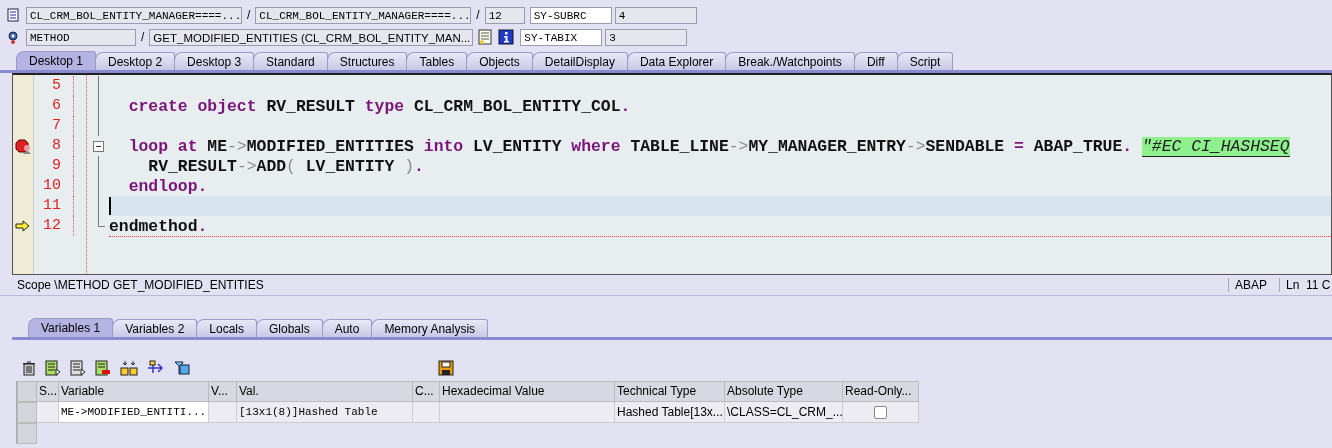 The image size is (1332, 448). What do you see at coordinates (134, 391) in the screenshot?
I see `column-header: Variable` at bounding box center [134, 391].